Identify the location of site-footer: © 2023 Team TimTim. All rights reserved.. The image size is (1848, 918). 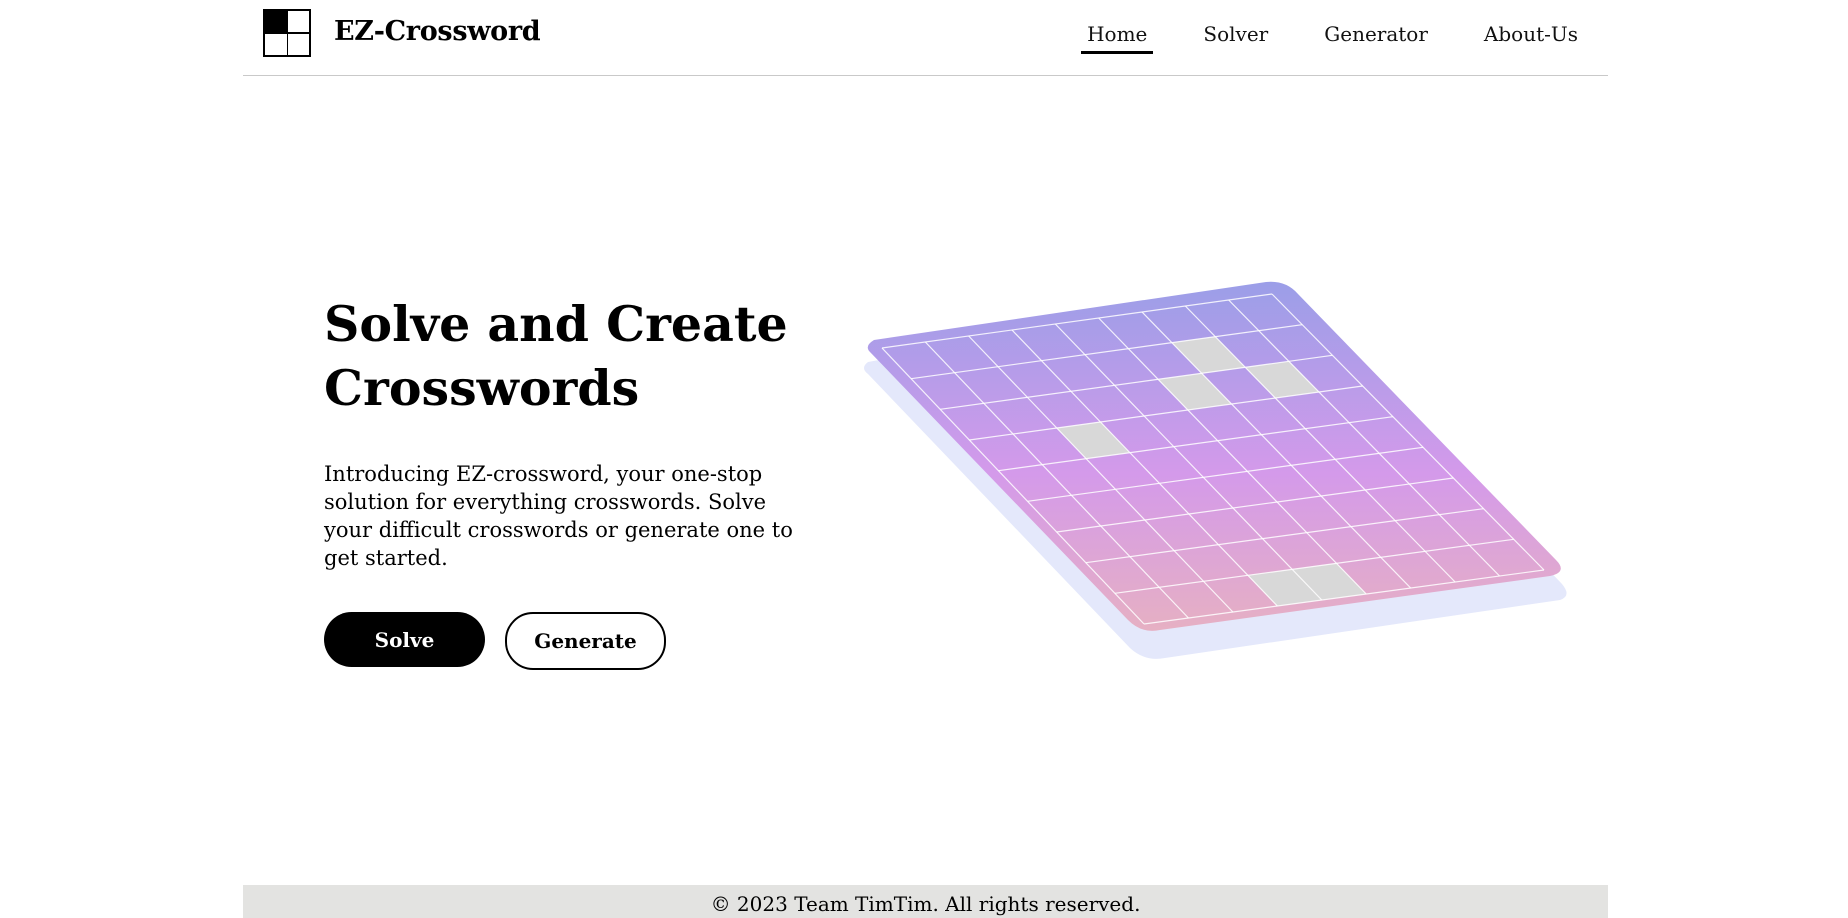
(925, 901).